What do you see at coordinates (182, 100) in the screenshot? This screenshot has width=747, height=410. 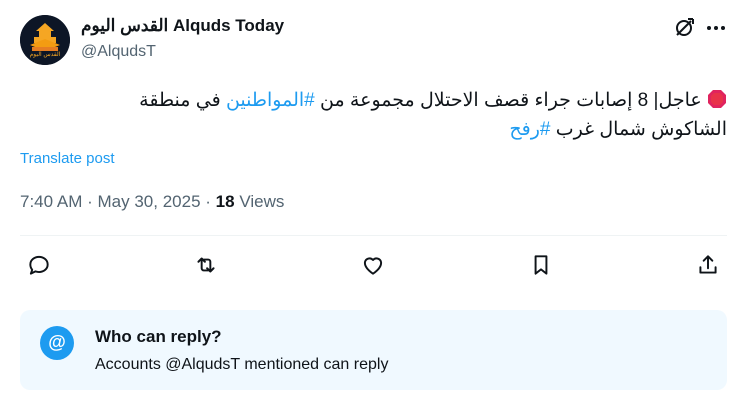 I see `post-text-segment: في منطقة` at bounding box center [182, 100].